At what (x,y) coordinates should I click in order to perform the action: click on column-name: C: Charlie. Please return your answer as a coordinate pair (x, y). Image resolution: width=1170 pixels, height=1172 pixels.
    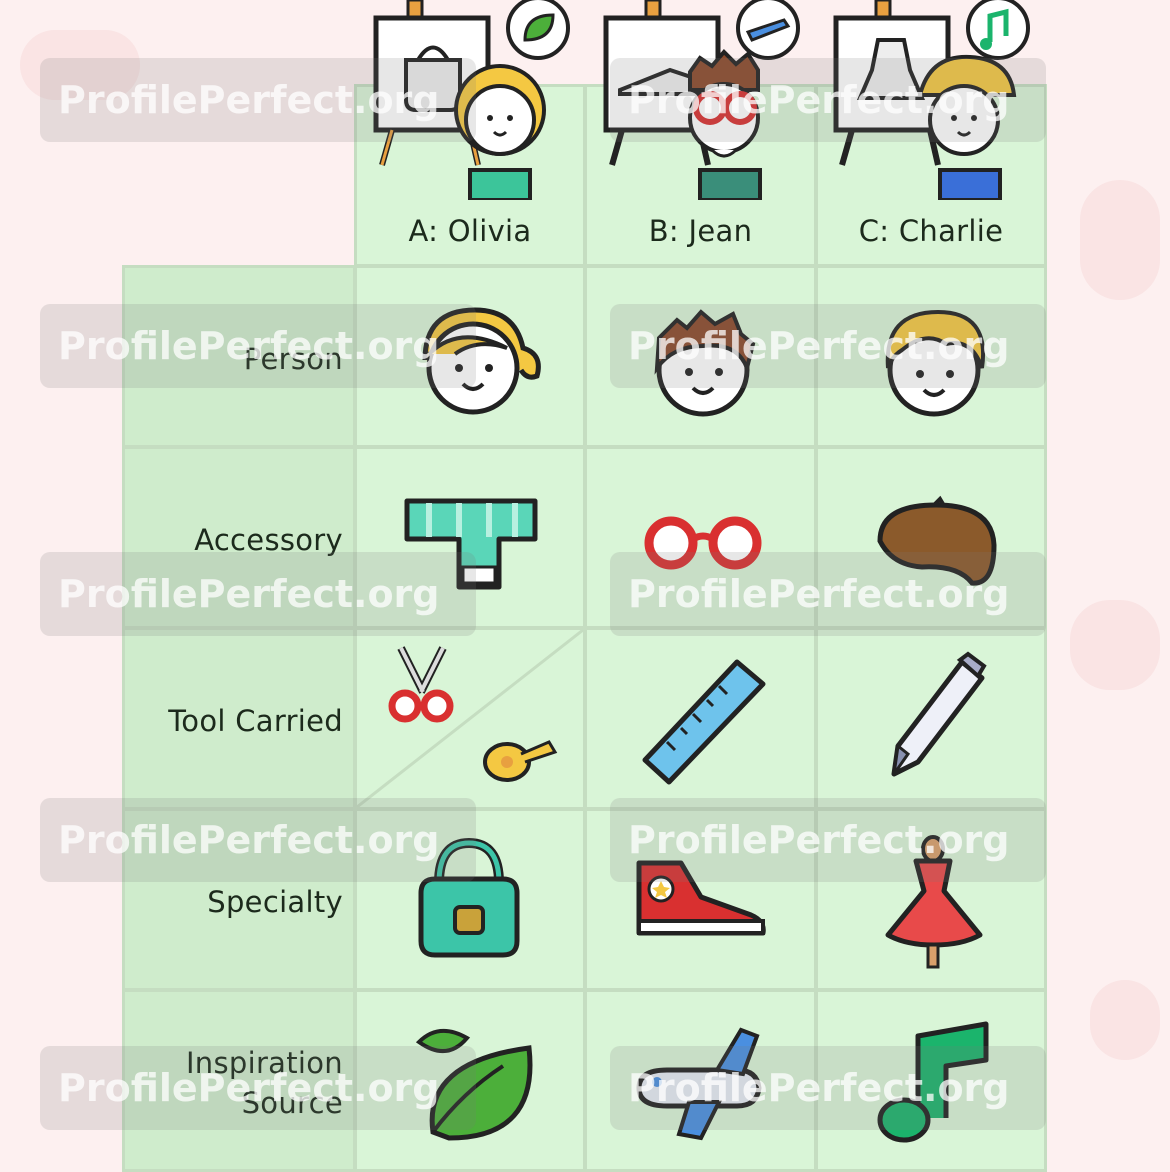
    Looking at the image, I should click on (931, 231).